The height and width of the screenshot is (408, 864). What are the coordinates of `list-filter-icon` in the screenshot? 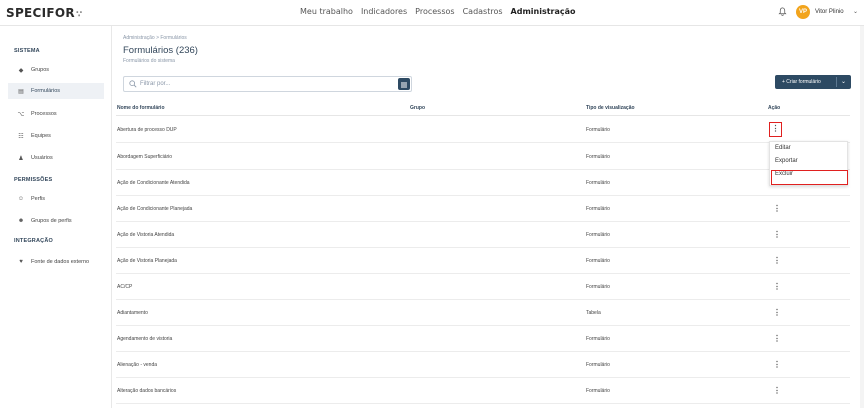 It's located at (404, 85).